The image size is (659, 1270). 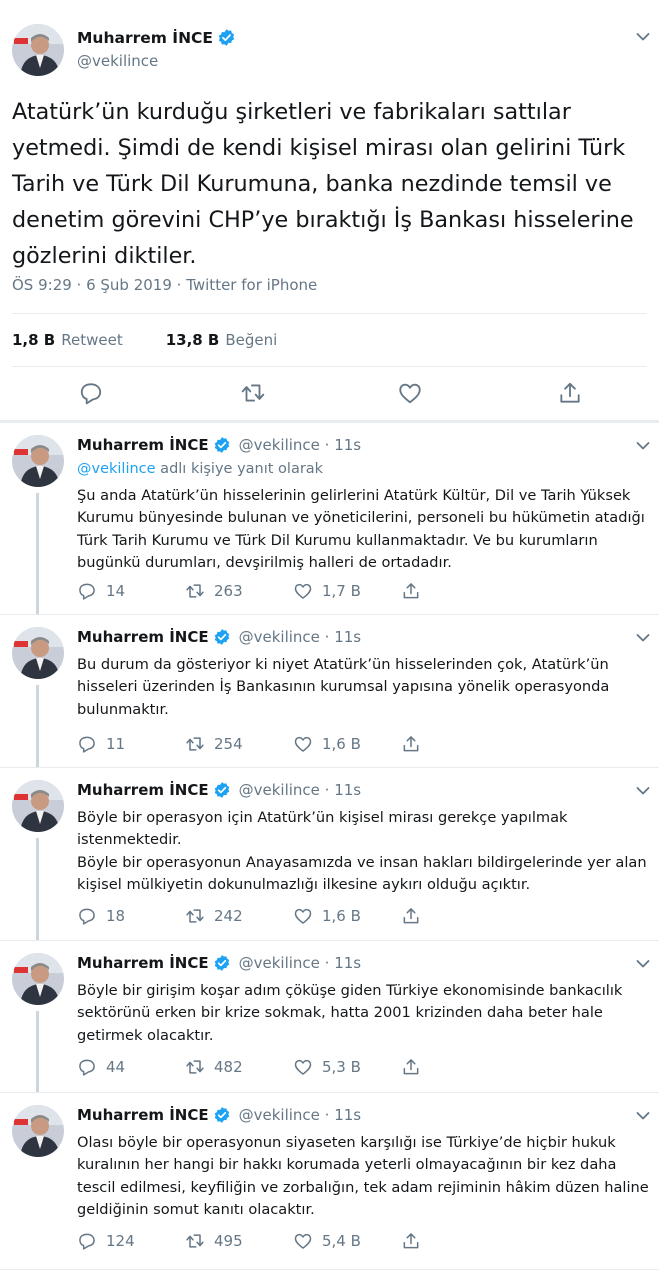 I want to click on reply-action: 14, so click(x=101, y=591).